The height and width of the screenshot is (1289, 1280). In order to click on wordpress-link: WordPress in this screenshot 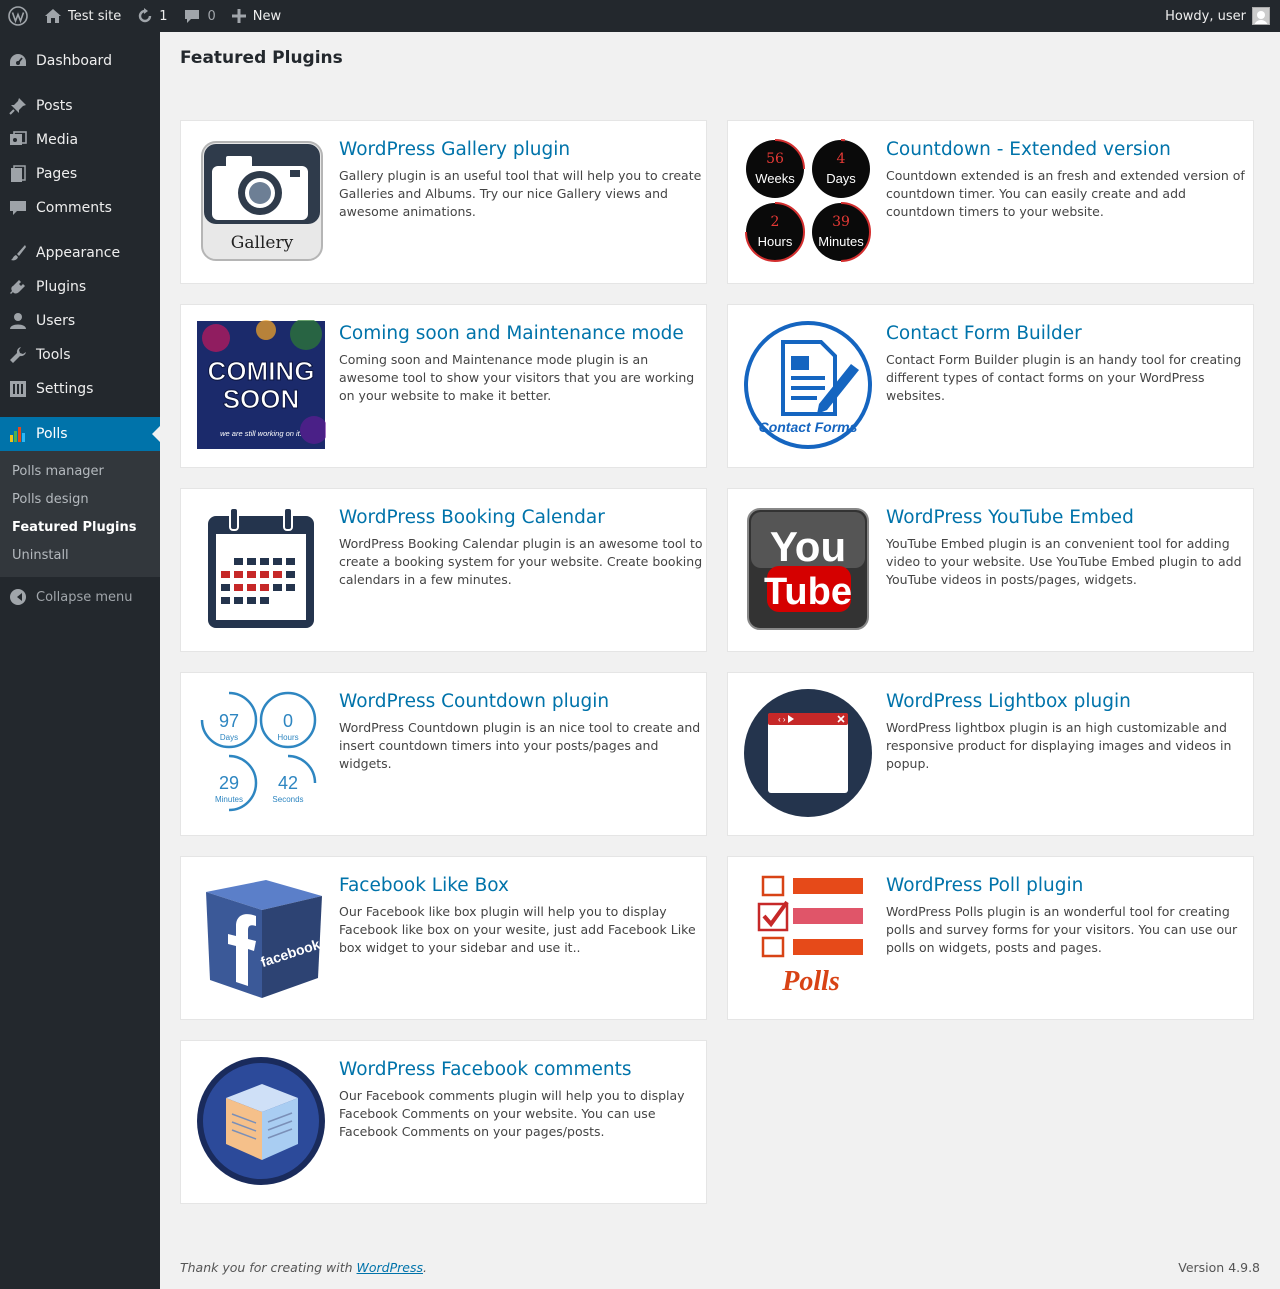, I will do `click(390, 1267)`.